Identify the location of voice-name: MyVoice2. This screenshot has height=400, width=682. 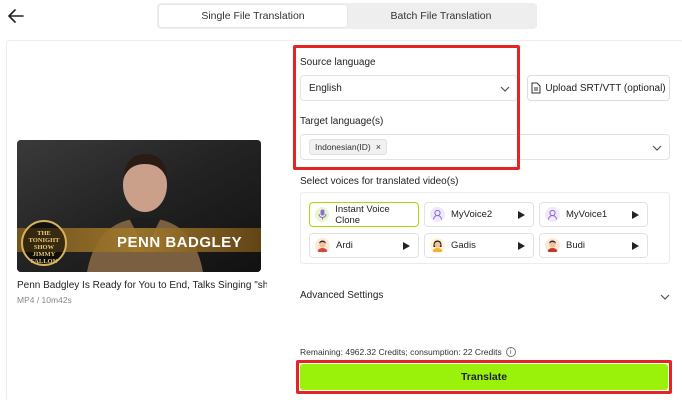
(472, 214).